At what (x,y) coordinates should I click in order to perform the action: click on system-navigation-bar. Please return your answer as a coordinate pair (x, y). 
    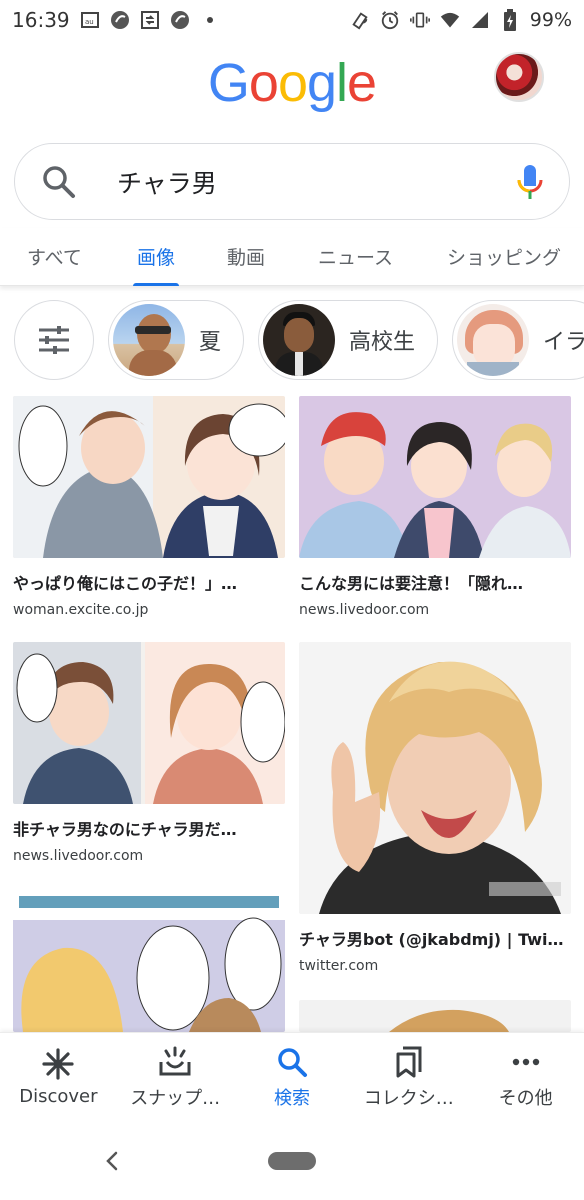
    Looking at the image, I should click on (292, 1161).